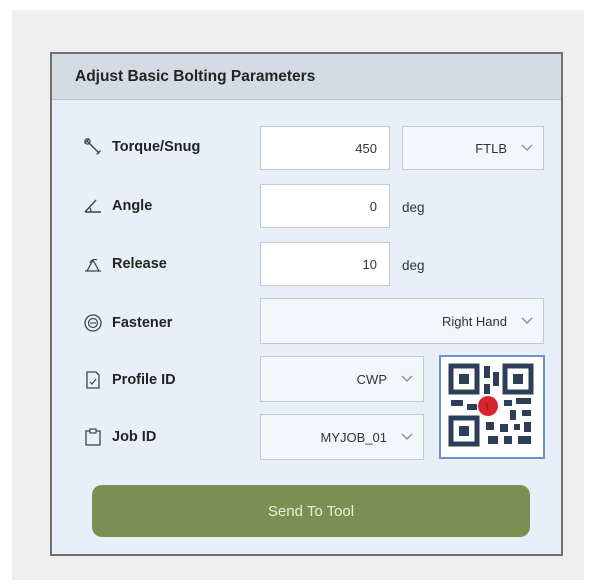 Image resolution: width=597 pixels, height=586 pixels. I want to click on job-id-dropdown: MYJOB_01, so click(342, 437).